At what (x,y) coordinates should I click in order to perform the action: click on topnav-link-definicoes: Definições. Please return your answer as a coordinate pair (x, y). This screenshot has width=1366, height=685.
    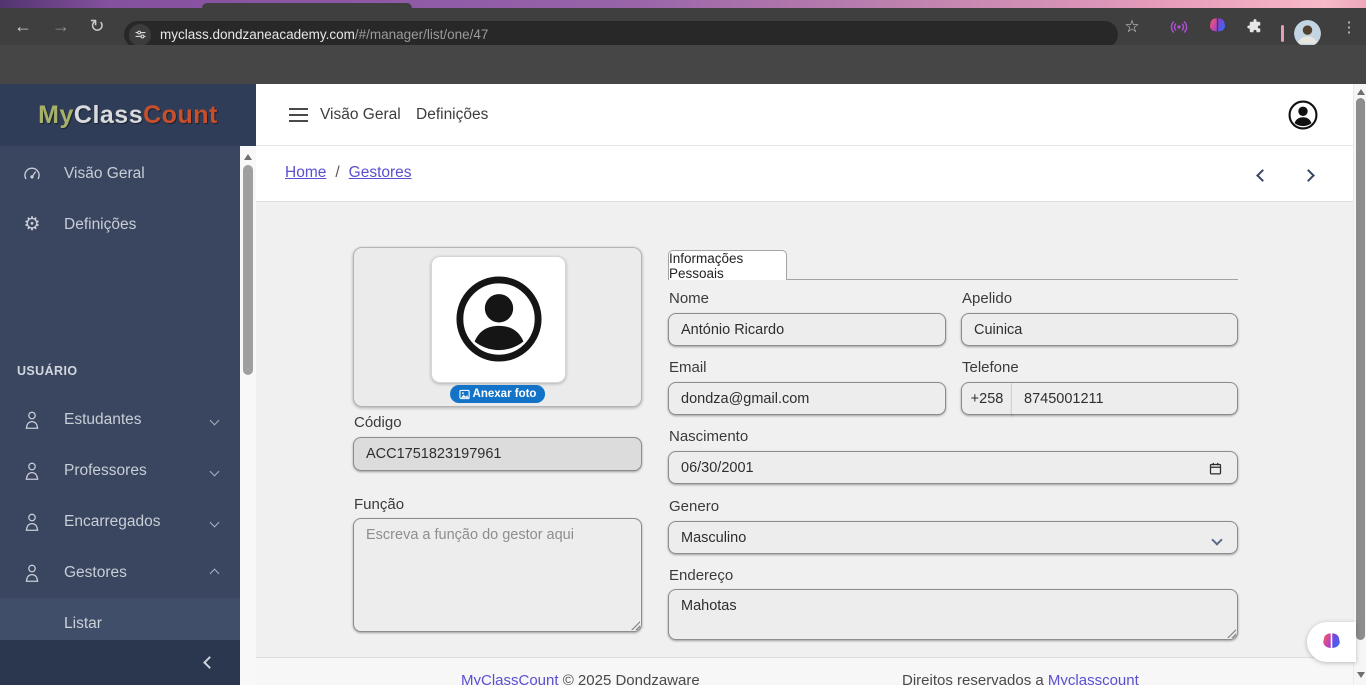
    Looking at the image, I should click on (452, 115).